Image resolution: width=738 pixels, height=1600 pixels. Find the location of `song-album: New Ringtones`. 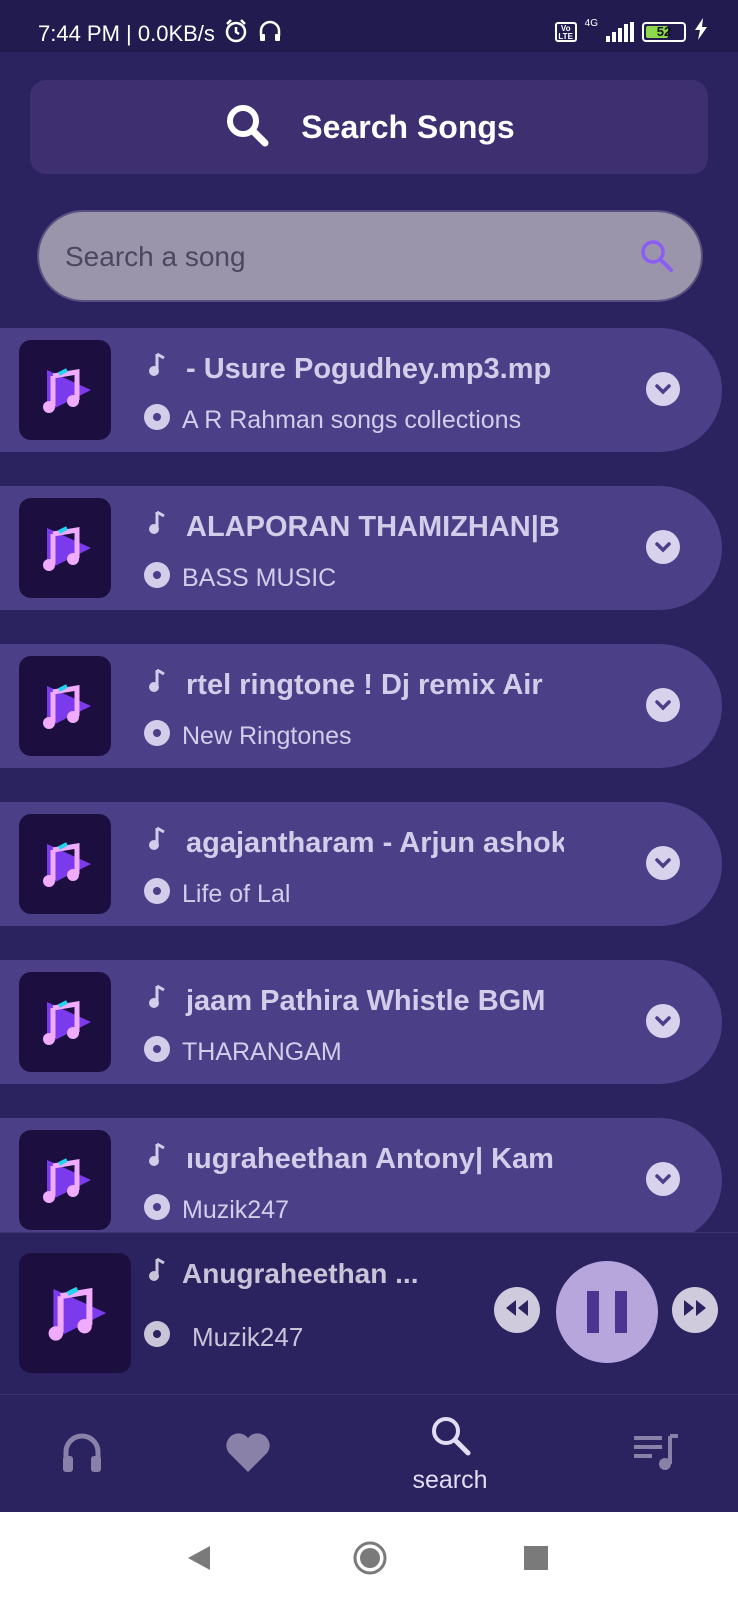

song-album: New Ringtones is located at coordinates (248, 736).